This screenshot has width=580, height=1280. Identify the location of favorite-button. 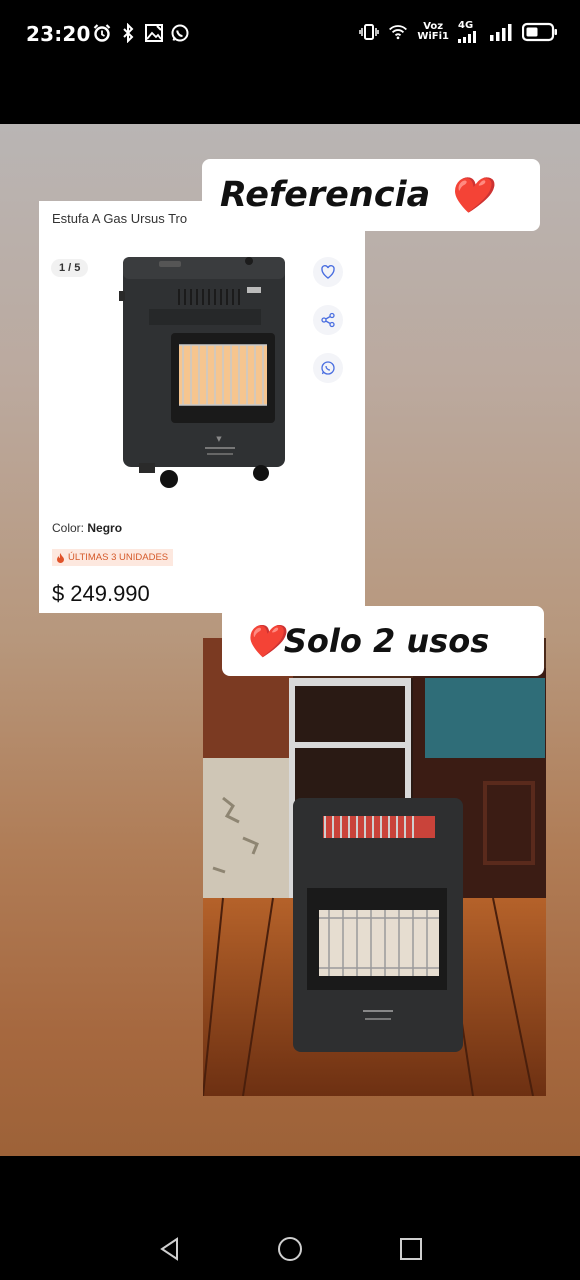
(328, 272).